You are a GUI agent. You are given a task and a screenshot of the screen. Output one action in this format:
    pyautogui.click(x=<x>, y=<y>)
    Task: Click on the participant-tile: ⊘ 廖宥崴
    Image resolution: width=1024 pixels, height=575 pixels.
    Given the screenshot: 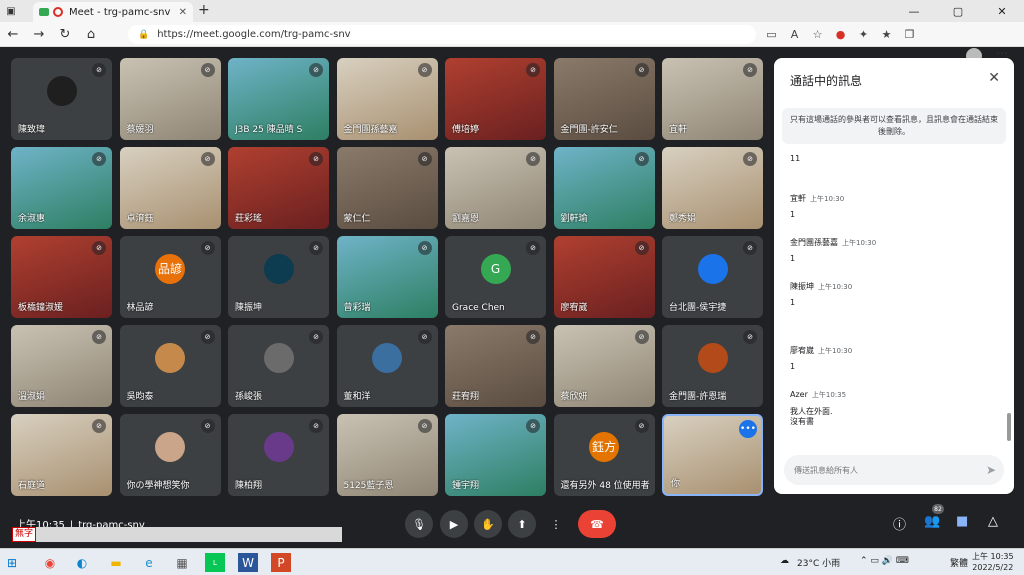 What is the action you would take?
    pyautogui.click(x=604, y=277)
    